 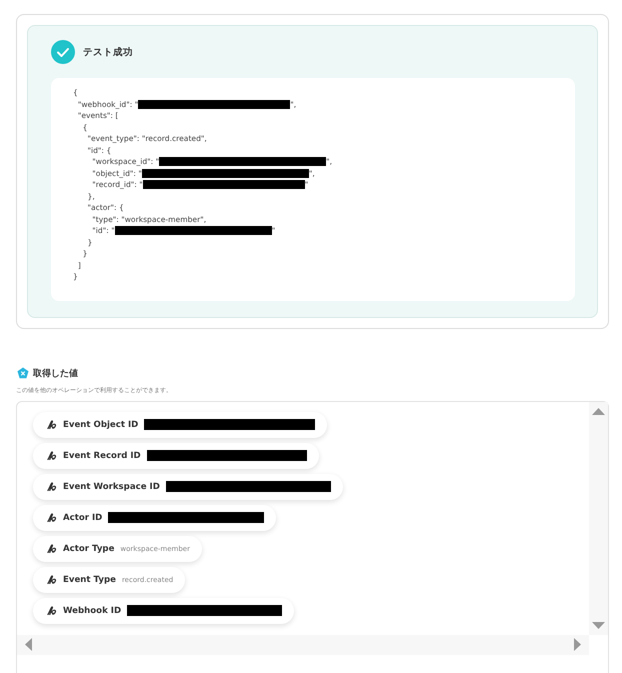 I want to click on section-title: 取得した値, so click(x=55, y=374).